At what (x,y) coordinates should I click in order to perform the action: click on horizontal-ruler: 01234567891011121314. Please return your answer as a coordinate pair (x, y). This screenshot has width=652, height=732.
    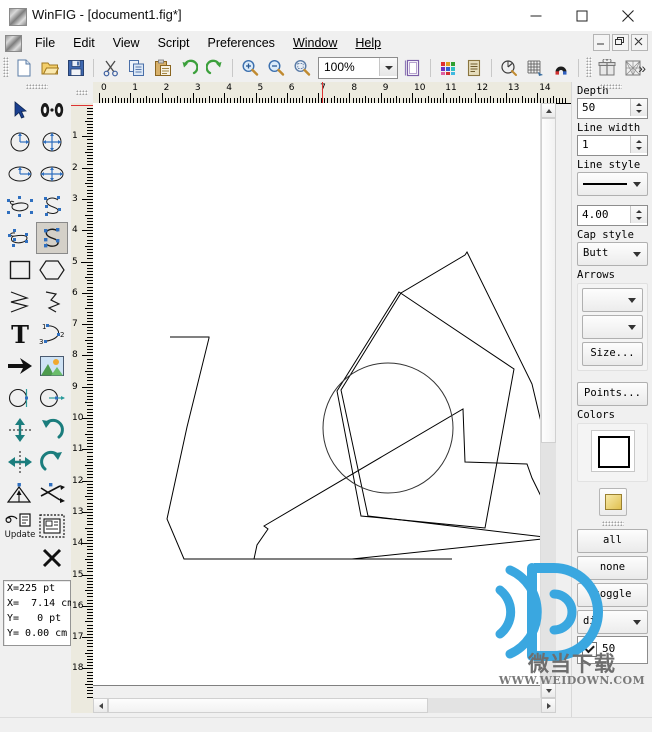
    Looking at the image, I should click on (332, 93).